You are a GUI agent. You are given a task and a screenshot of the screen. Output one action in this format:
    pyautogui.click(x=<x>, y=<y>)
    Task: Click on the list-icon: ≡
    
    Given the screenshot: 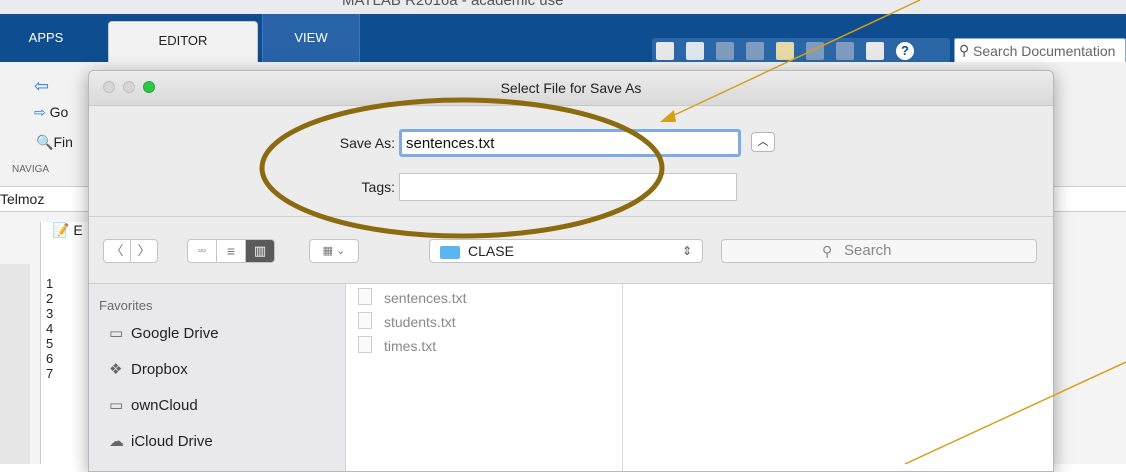 What is the action you would take?
    pyautogui.click(x=231, y=251)
    